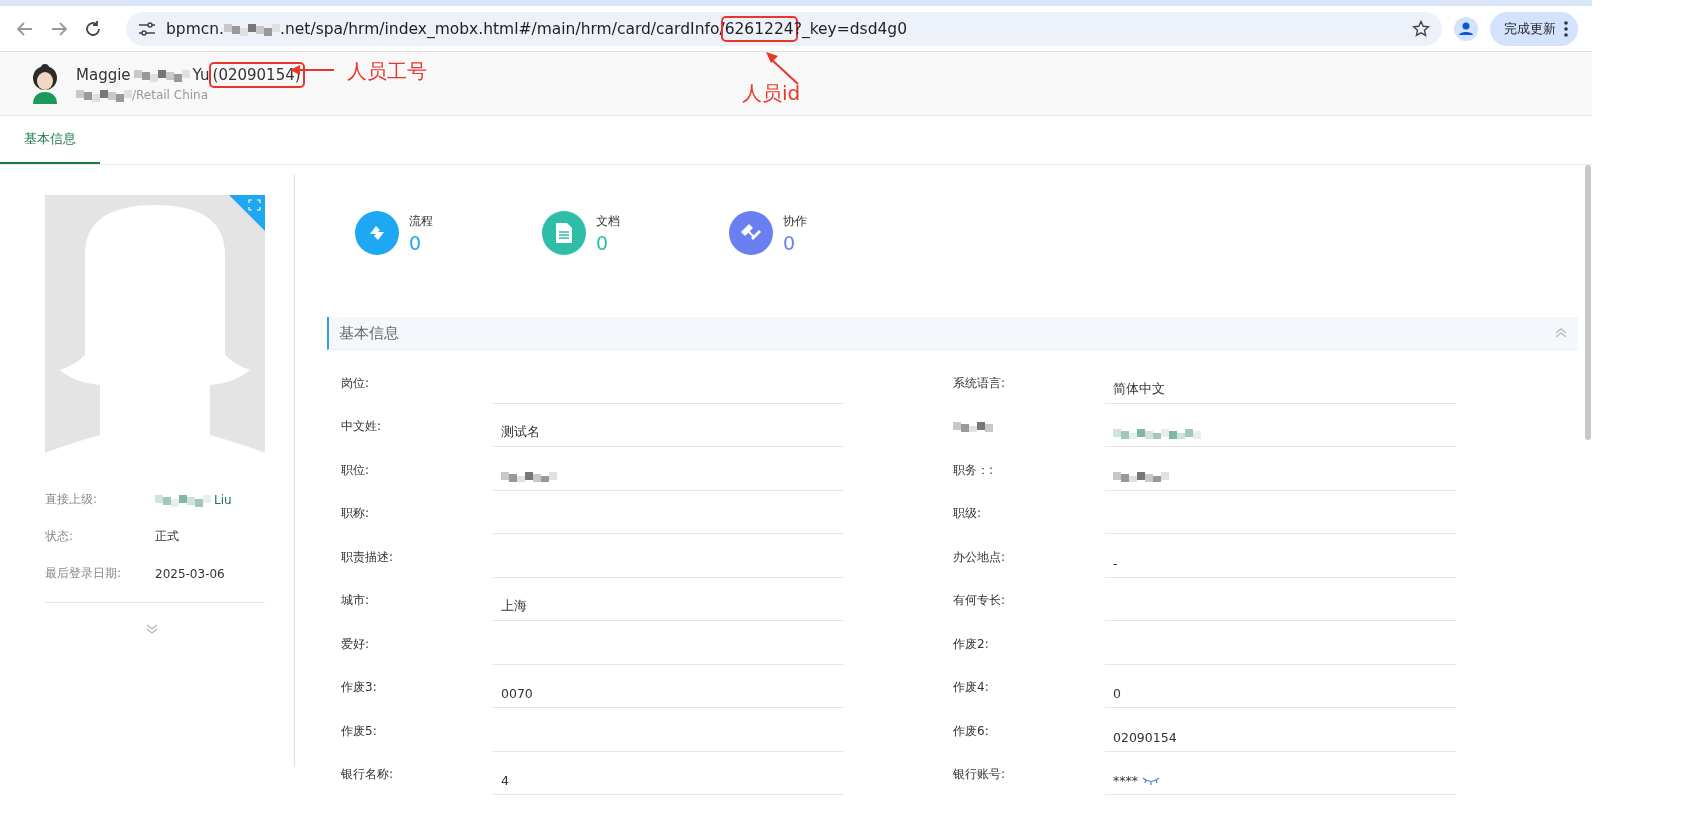  What do you see at coordinates (223, 499) in the screenshot?
I see `supervisor-link: Liu` at bounding box center [223, 499].